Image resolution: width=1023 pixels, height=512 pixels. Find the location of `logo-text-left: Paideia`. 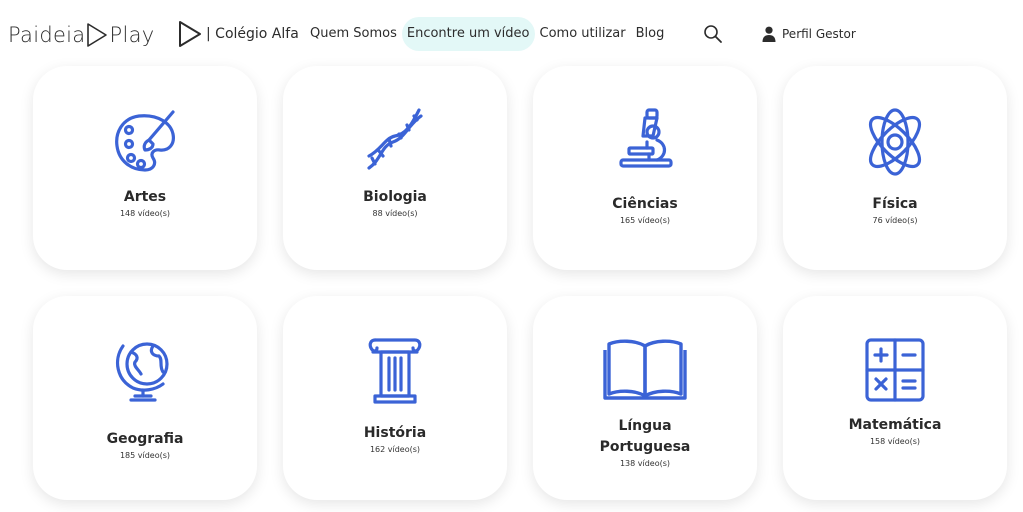

logo-text-left: Paideia is located at coordinates (47, 35).